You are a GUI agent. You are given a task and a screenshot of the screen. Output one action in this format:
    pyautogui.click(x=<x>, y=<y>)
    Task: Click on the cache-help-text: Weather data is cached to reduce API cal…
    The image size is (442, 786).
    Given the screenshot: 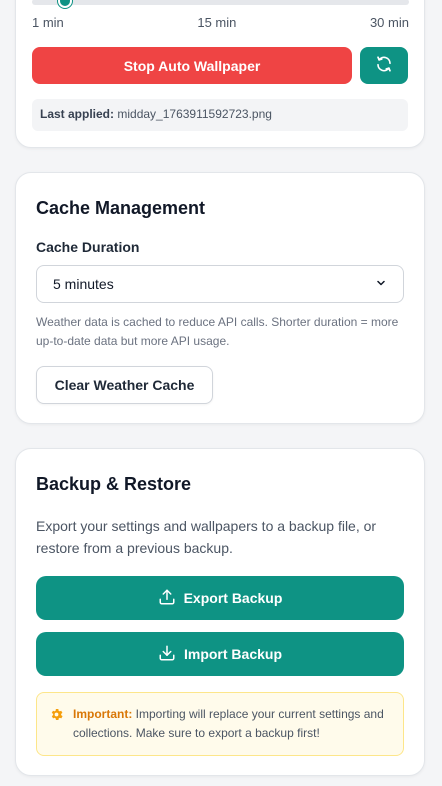 What is the action you would take?
    pyautogui.click(x=217, y=331)
    